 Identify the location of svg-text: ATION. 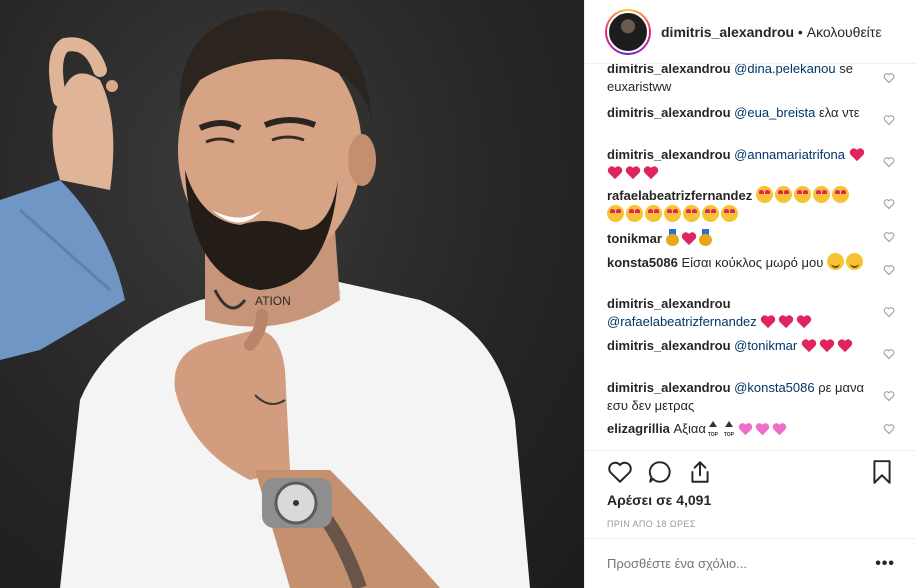
(273, 301).